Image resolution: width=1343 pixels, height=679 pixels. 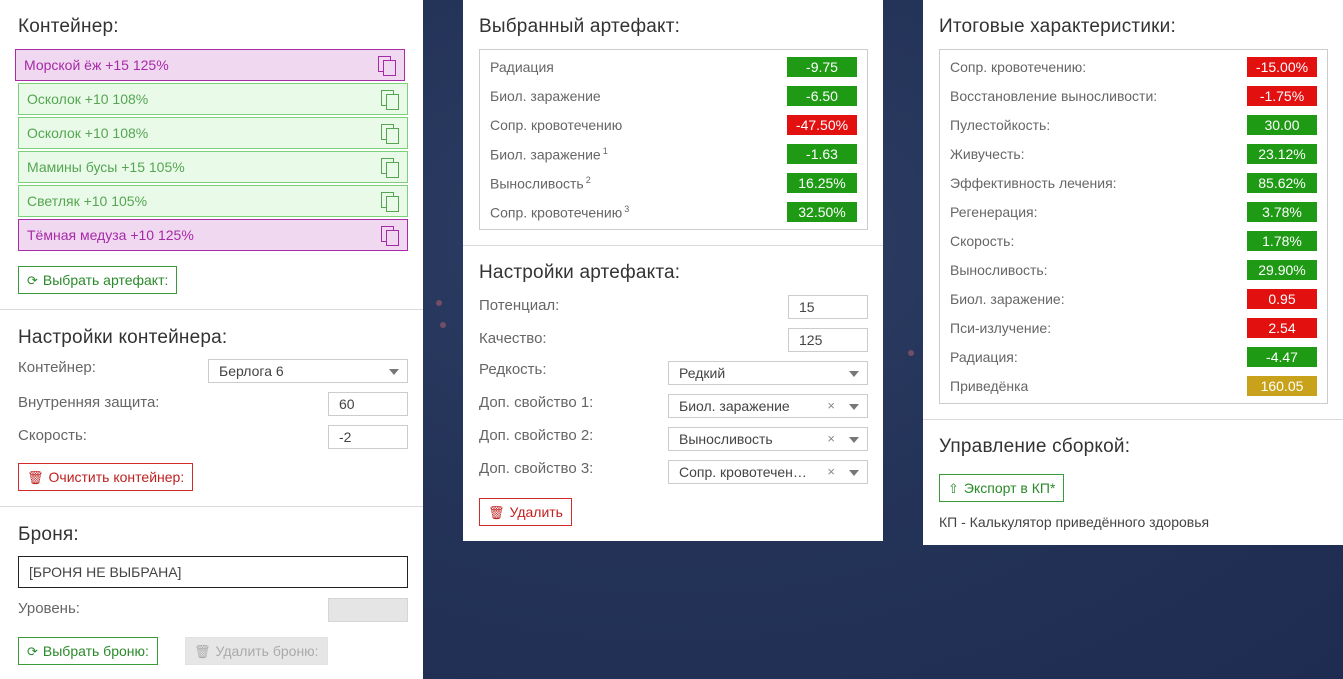 I want to click on stat-row: Выносливость 2 16.25%, so click(x=673, y=183).